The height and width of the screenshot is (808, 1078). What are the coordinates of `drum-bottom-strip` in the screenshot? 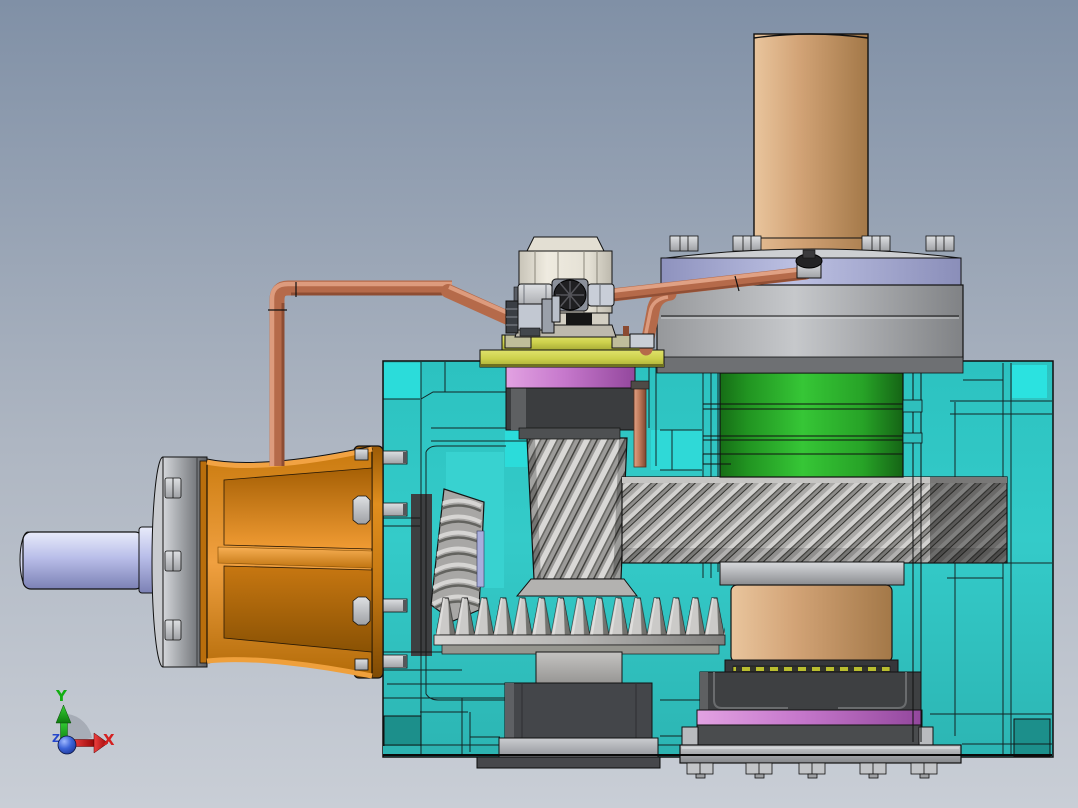 It's located at (810, 365).